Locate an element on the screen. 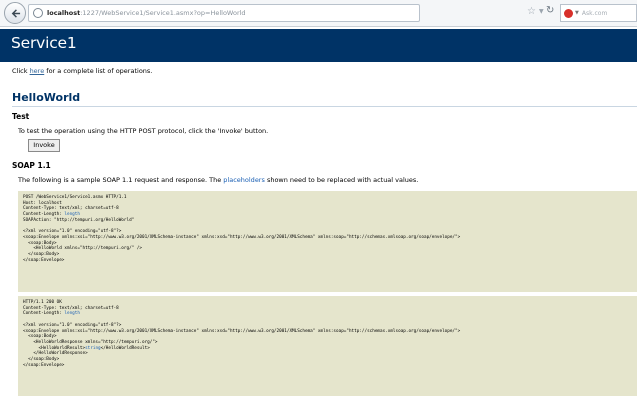  code-line: <HelloWorldResult> is located at coordinates (54, 348).